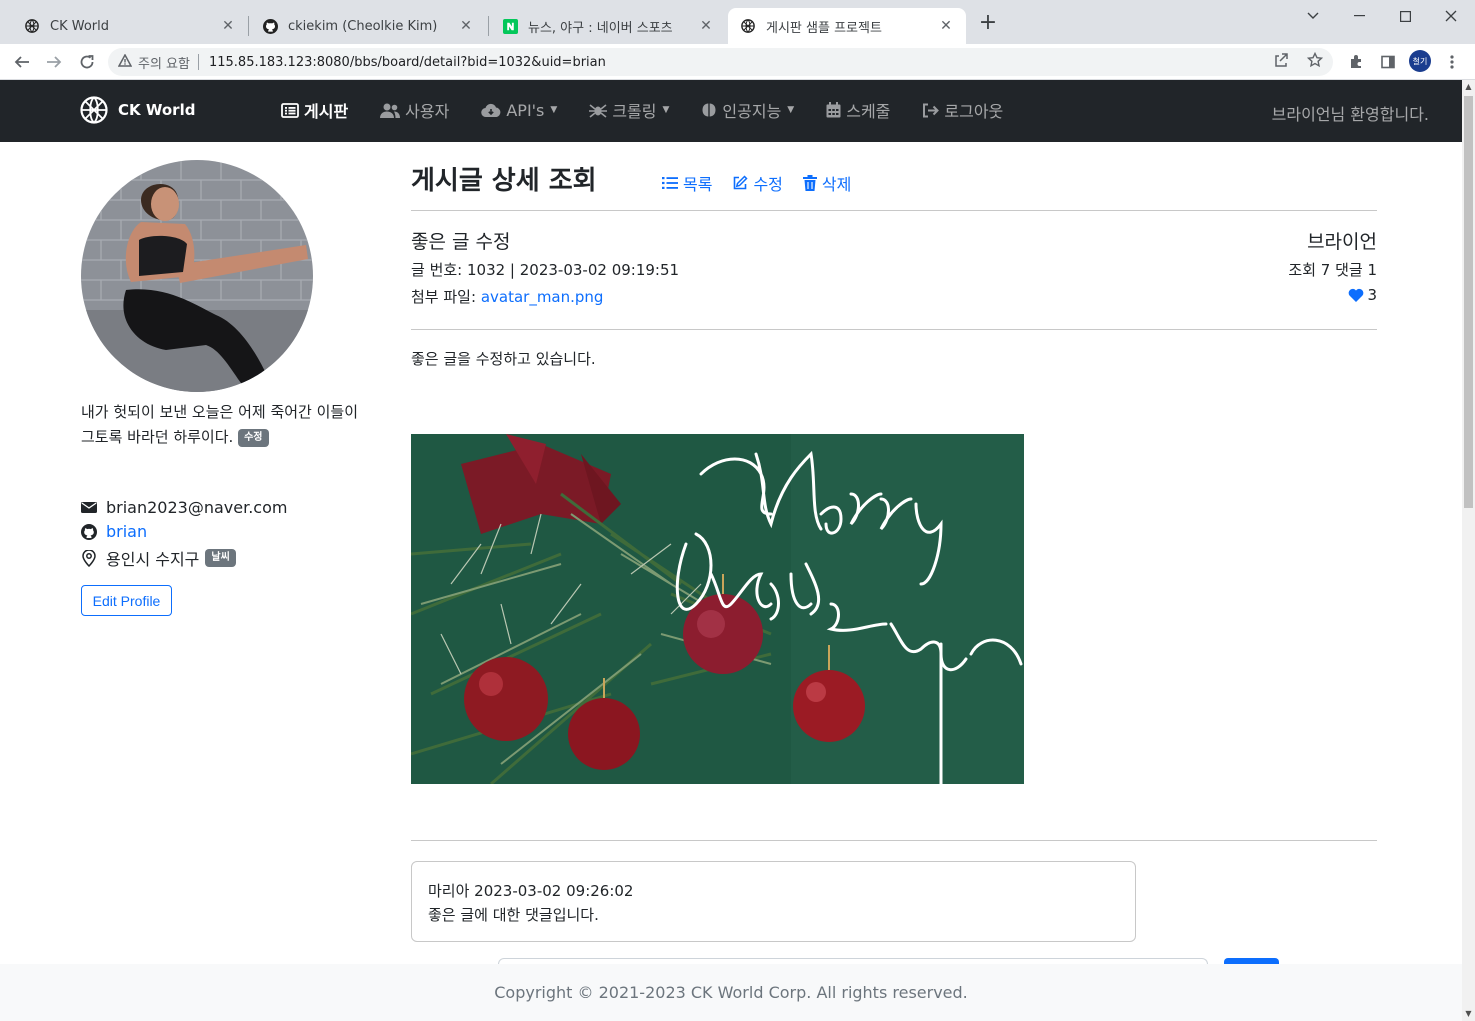 Image resolution: width=1475 pixels, height=1021 pixels. Describe the element at coordinates (125, 61) in the screenshot. I see `warning-icon` at that location.